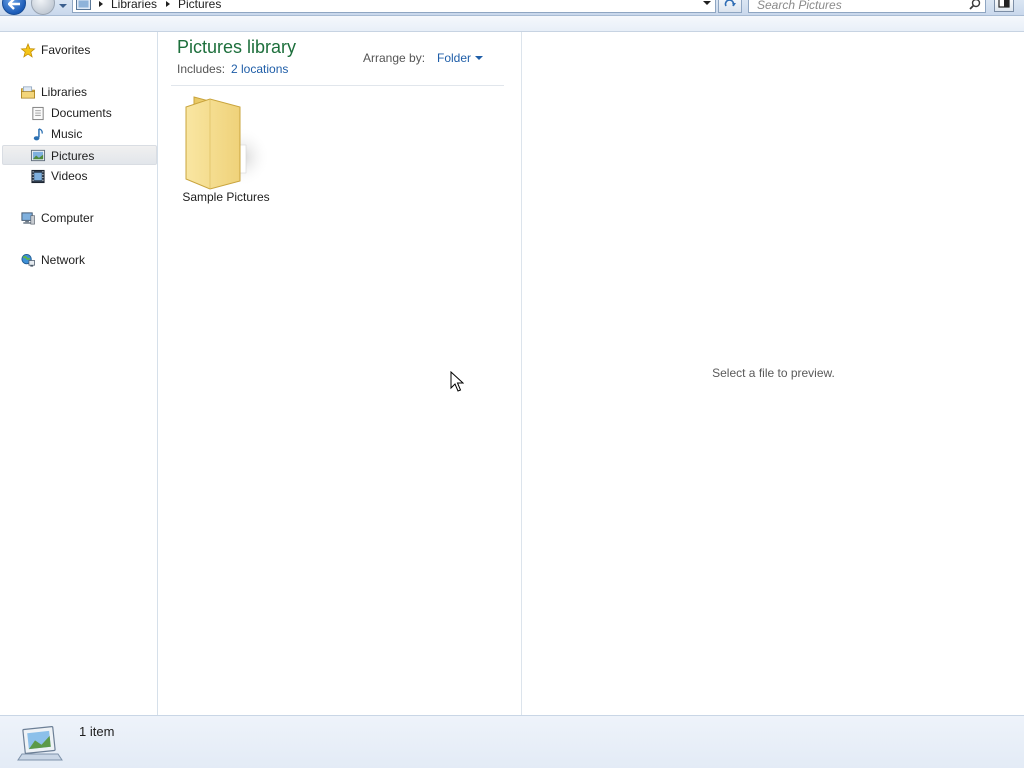  What do you see at coordinates (67, 134) in the screenshot?
I see `nav-label: Music` at bounding box center [67, 134].